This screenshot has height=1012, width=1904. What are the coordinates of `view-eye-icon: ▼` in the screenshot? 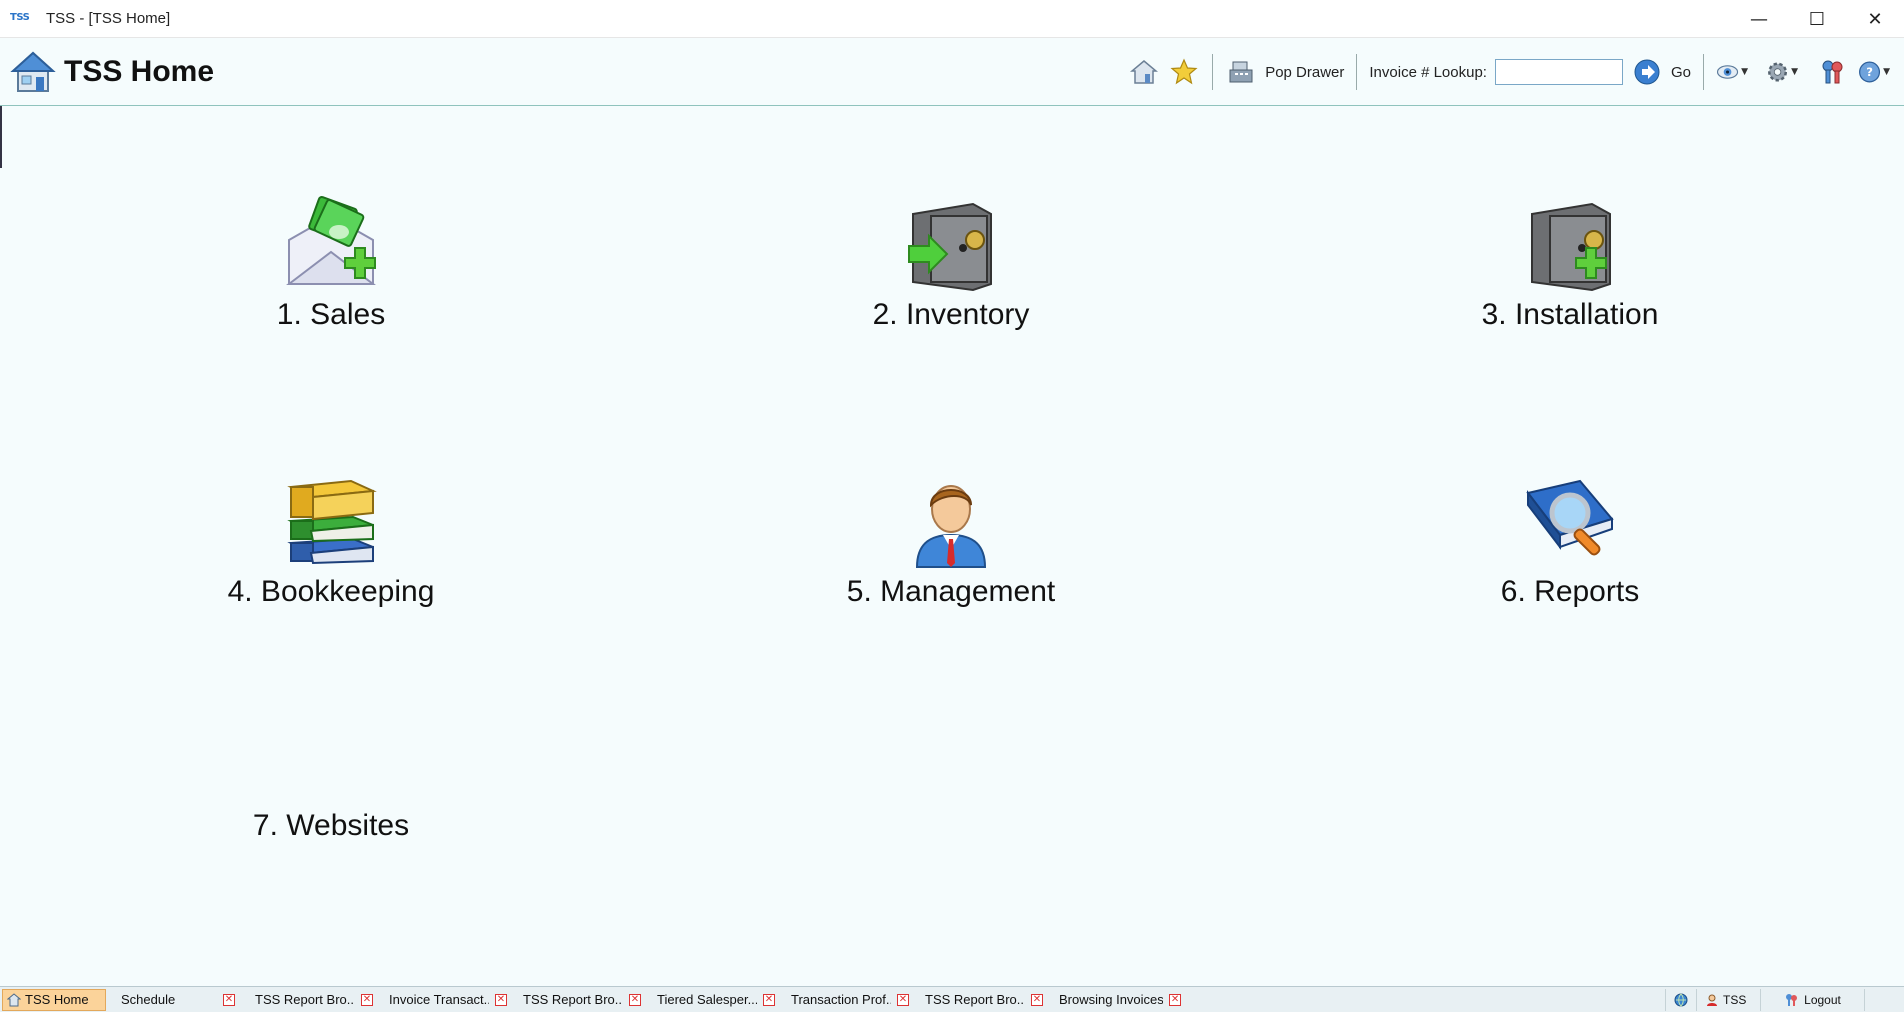 It's located at (1732, 72).